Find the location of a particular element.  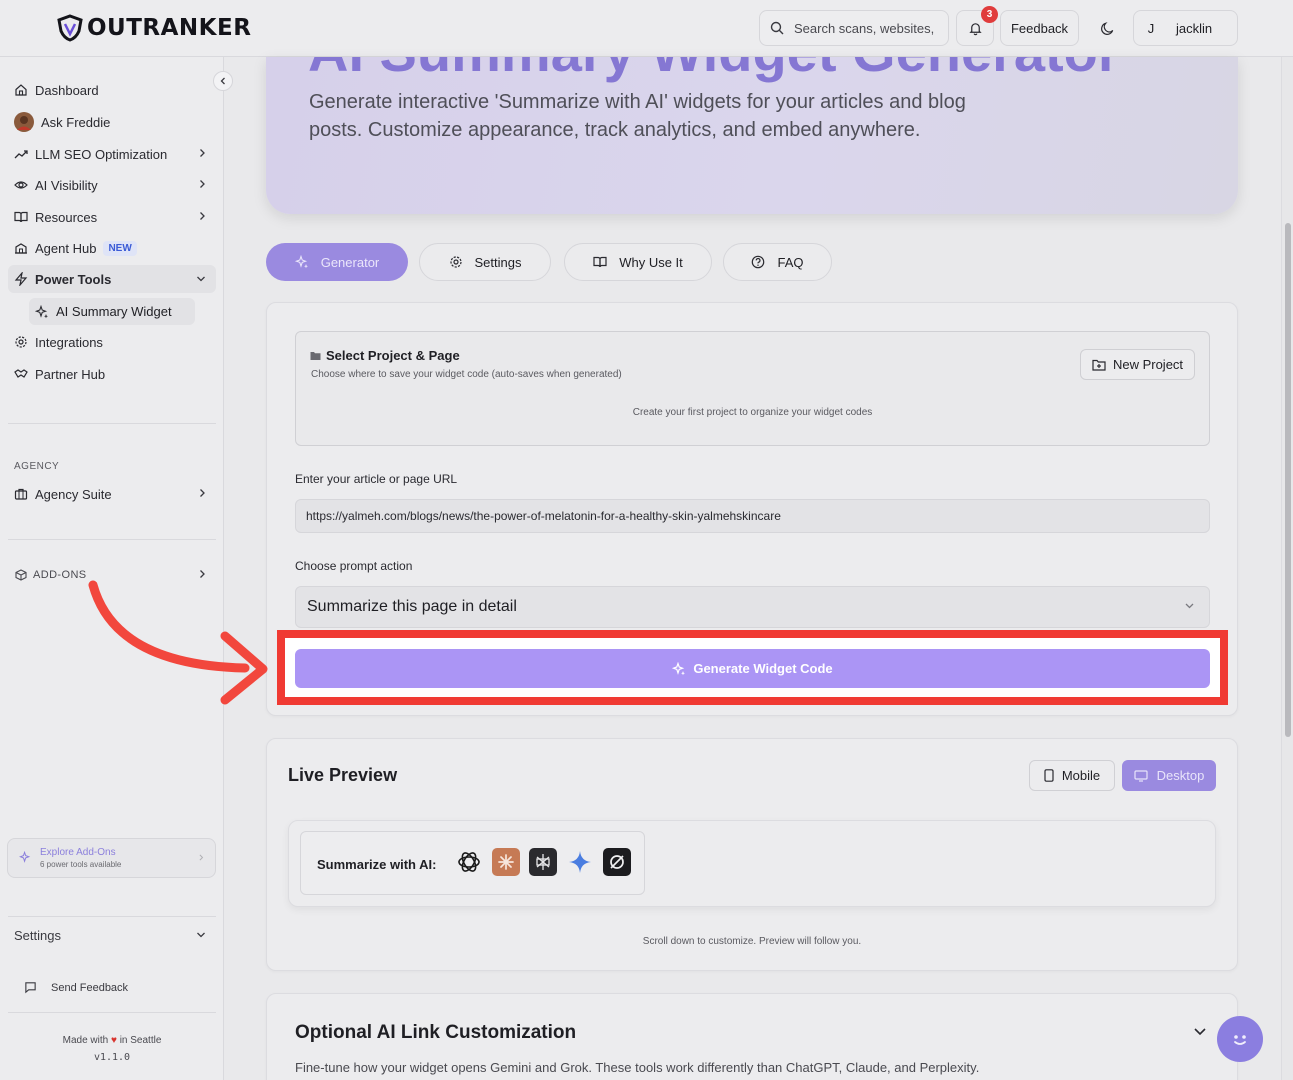

claude-logo-icon is located at coordinates (506, 862).